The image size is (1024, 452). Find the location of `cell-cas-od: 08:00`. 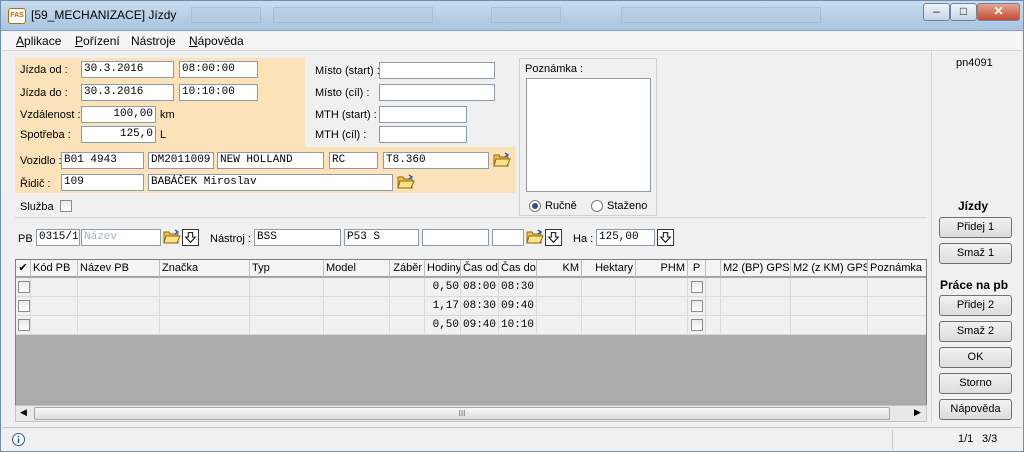

cell-cas-od: 08:00 is located at coordinates (480, 287).